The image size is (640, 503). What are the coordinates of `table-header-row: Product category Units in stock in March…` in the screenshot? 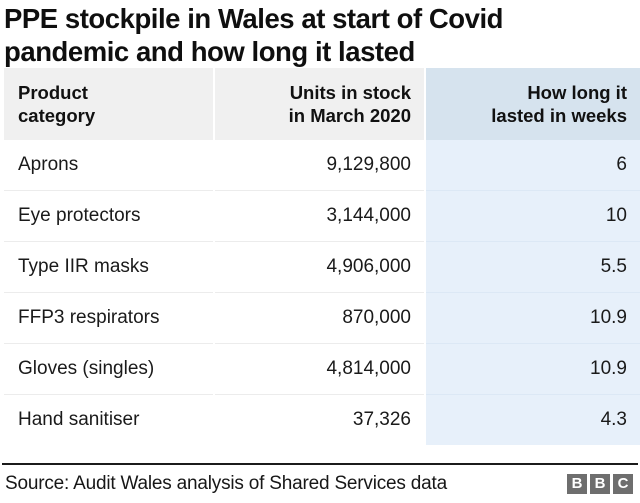 It's located at (322, 104).